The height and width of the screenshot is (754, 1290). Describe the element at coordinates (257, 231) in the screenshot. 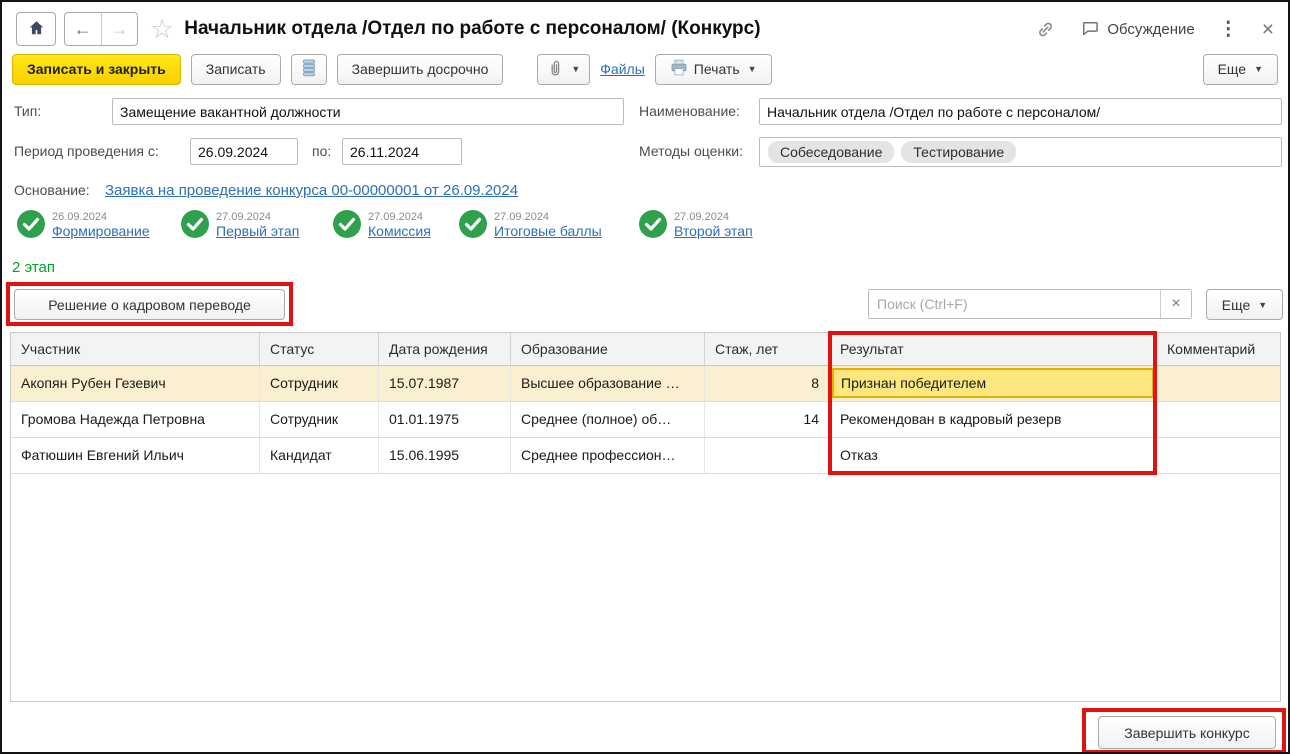

I see `stage-link: Первый этап` at that location.